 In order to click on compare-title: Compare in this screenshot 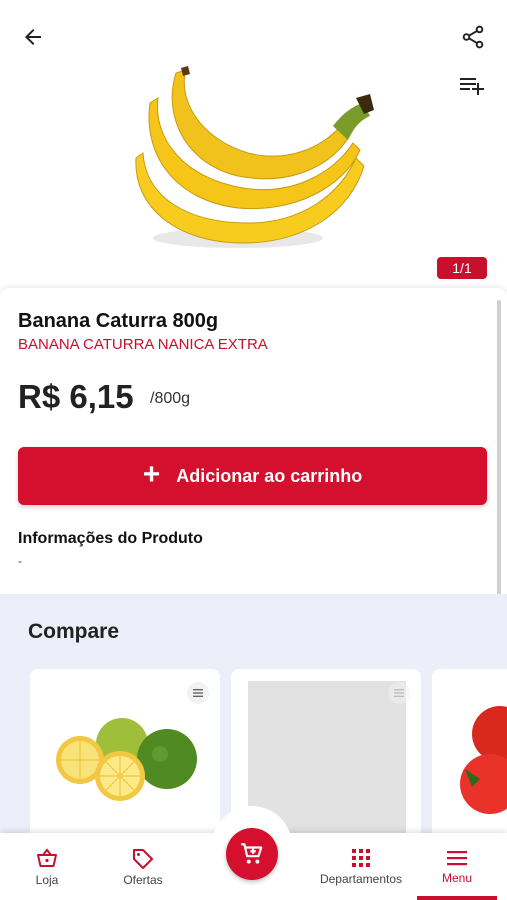, I will do `click(74, 631)`.